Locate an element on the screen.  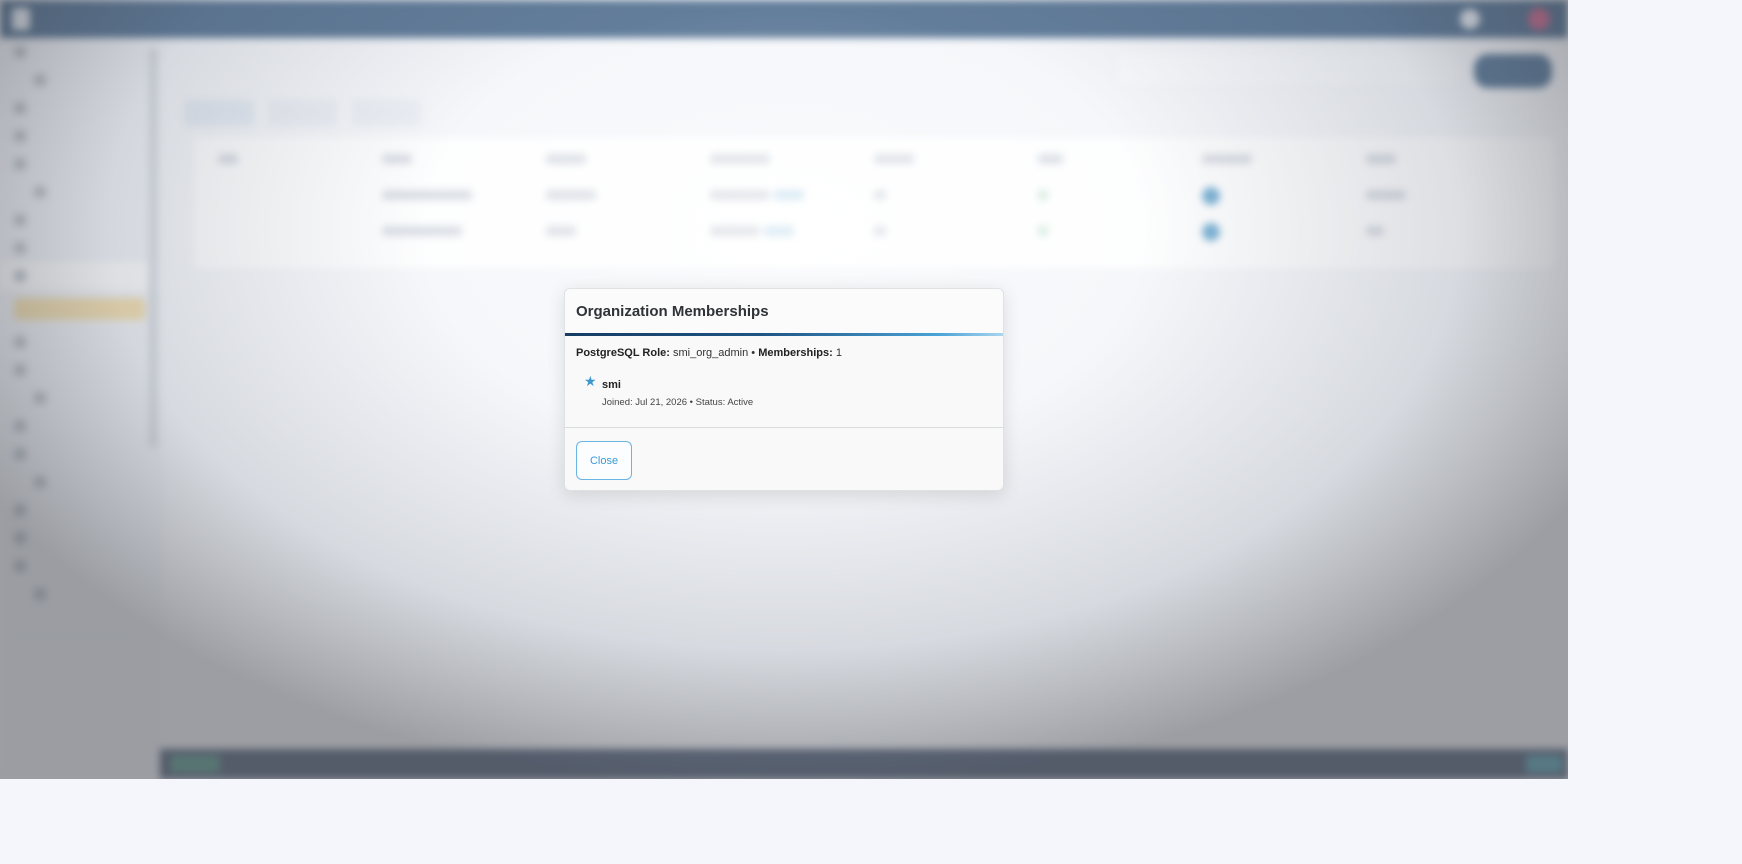
role-label: PostgreSQL Role: is located at coordinates (623, 353).